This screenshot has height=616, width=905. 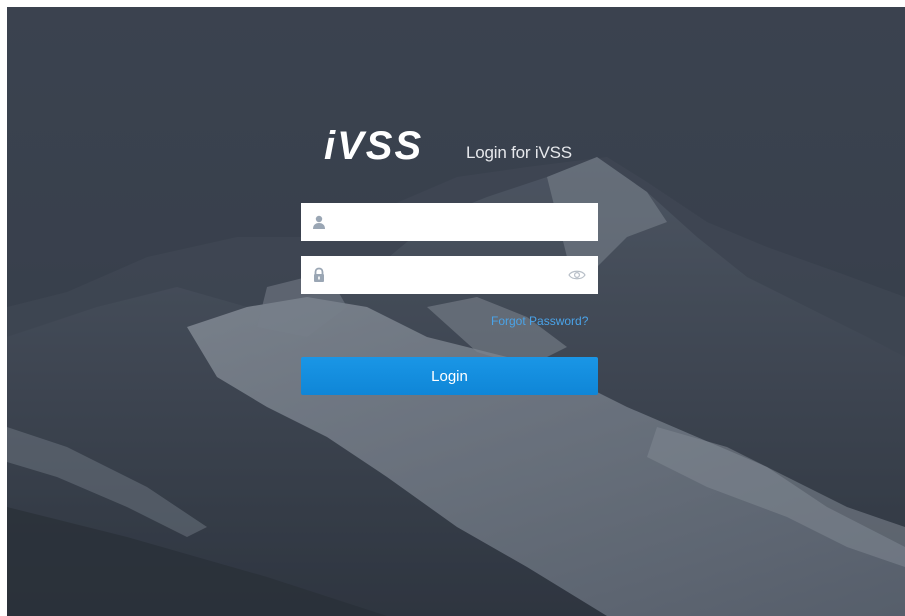 I want to click on eye-icon, so click(x=577, y=275).